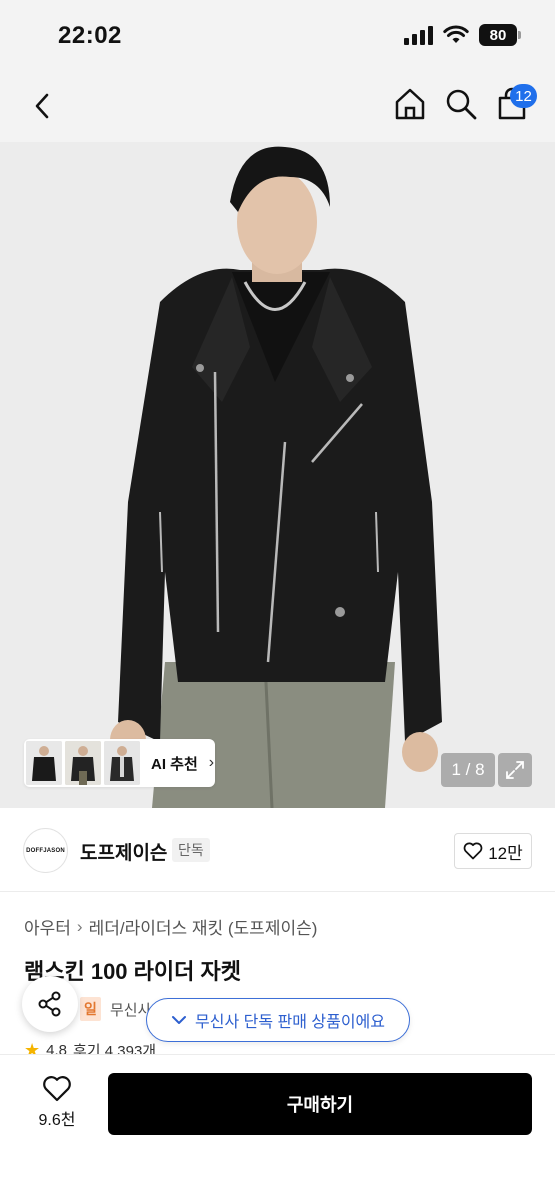  What do you see at coordinates (57, 1105) in the screenshot?
I see `wishlist-button: 9.6천` at bounding box center [57, 1105].